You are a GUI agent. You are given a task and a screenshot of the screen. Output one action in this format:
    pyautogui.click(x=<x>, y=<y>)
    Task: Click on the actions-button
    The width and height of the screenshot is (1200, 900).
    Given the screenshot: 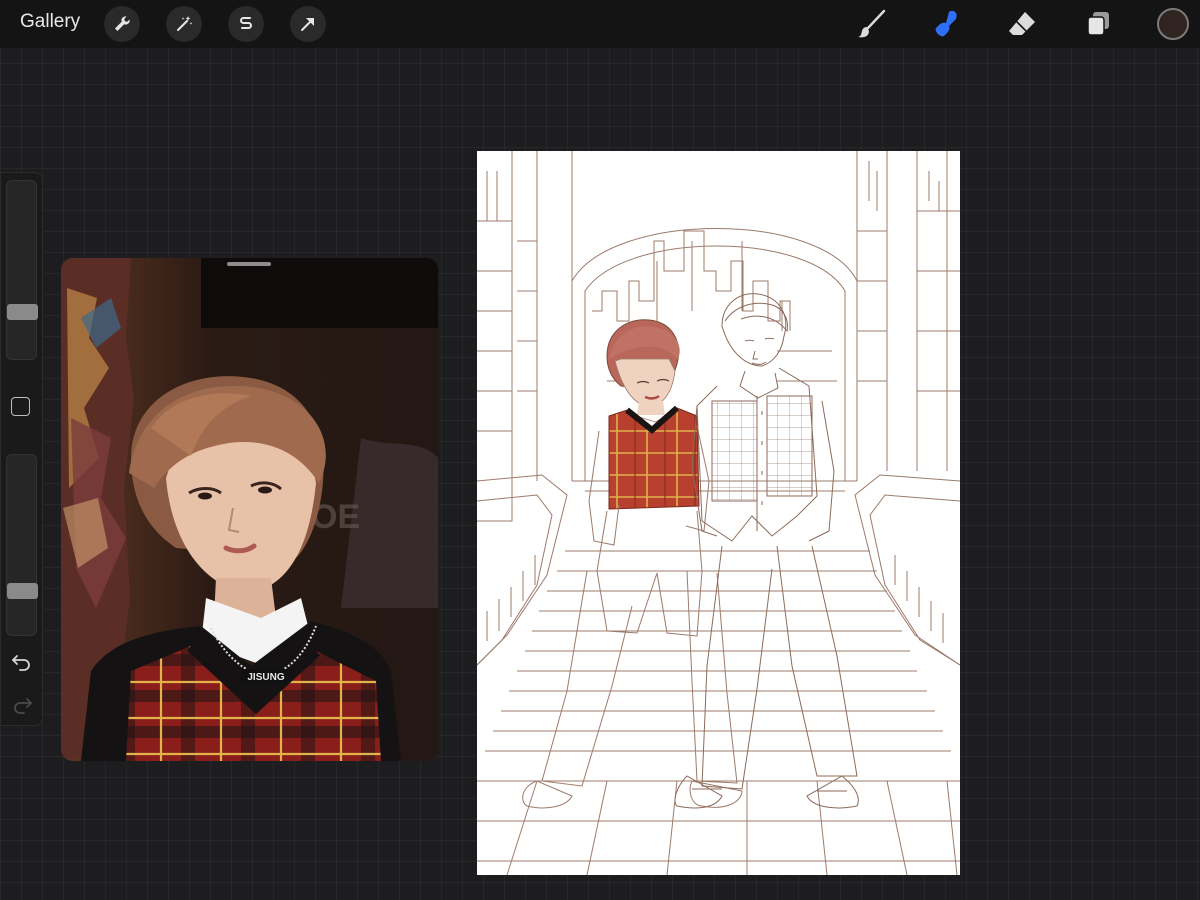 What is the action you would take?
    pyautogui.click(x=122, y=24)
    